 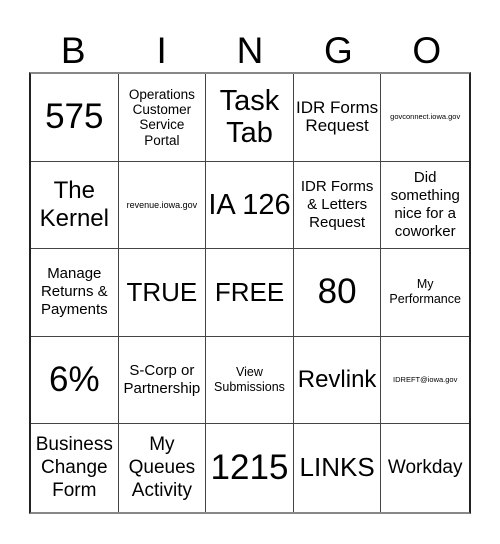 What do you see at coordinates (337, 293) in the screenshot?
I see `bingo-cell: 80` at bounding box center [337, 293].